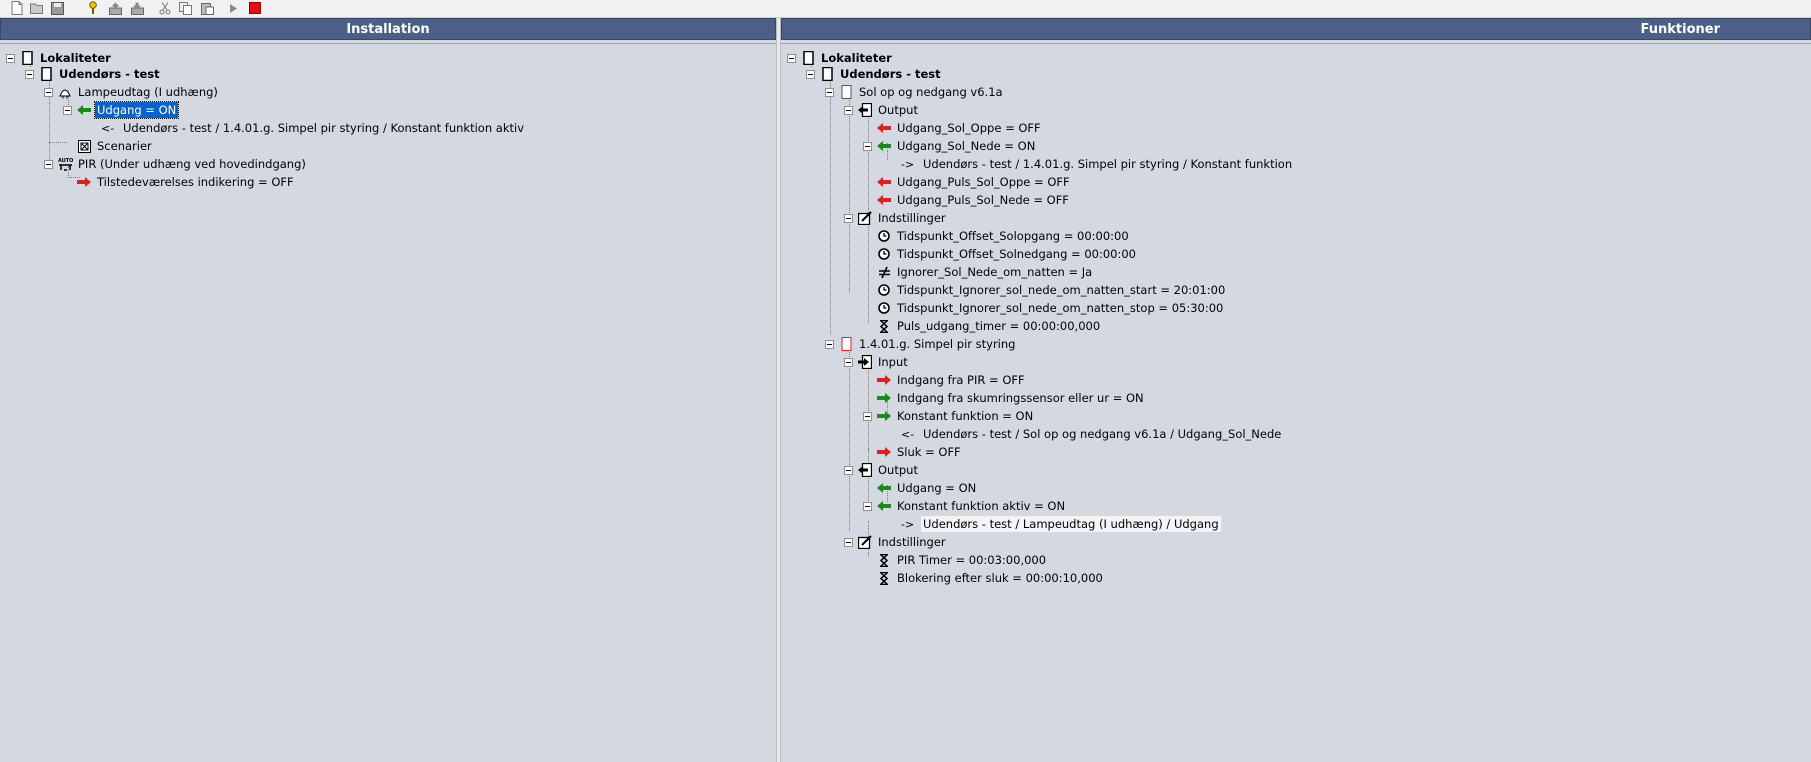 The height and width of the screenshot is (762, 1811). Describe the element at coordinates (884, 452) in the screenshot. I see `input-off-arrow-icon` at that location.